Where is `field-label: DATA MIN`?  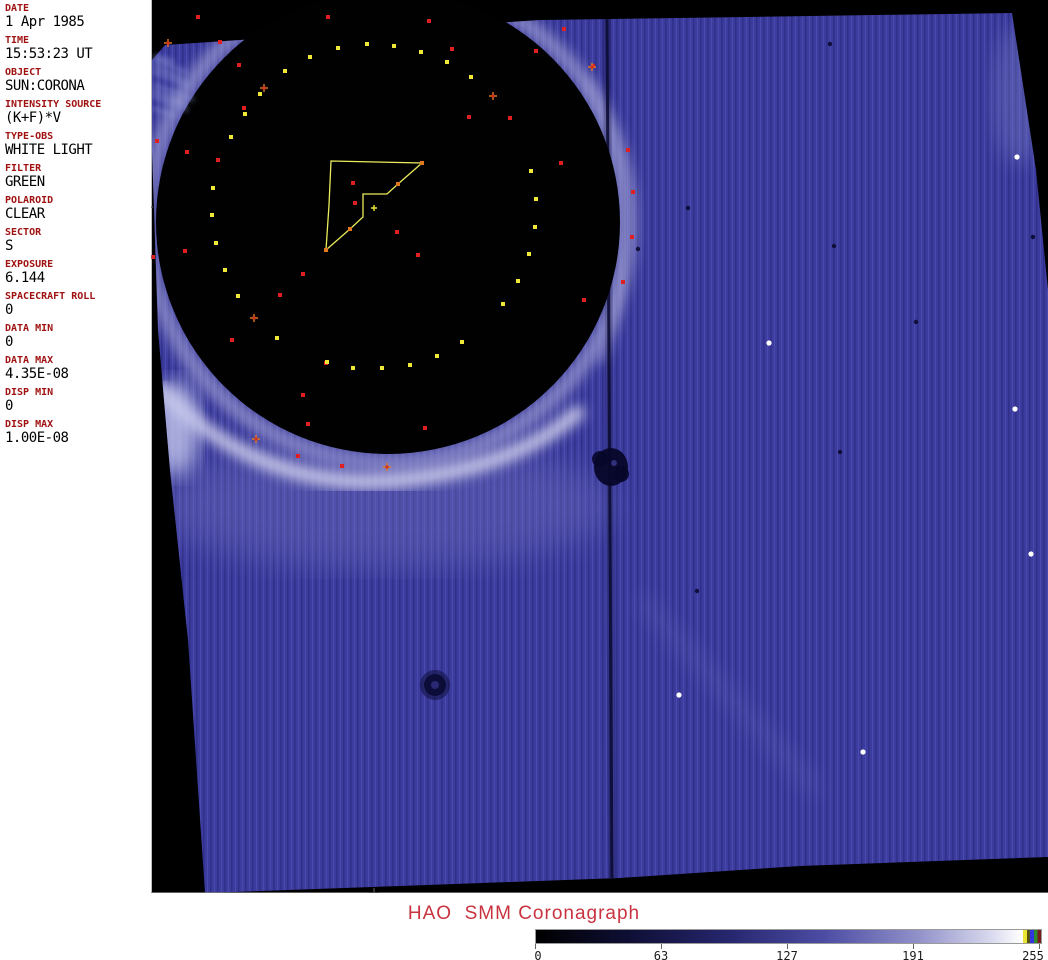 field-label: DATA MIN is located at coordinates (29, 328).